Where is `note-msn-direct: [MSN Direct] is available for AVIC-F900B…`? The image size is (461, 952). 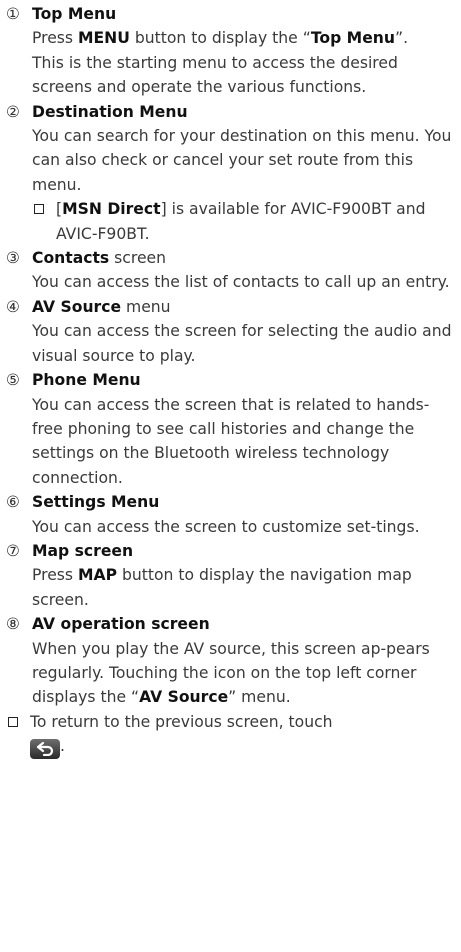
note-msn-direct: [MSN Direct] is available for AVIC-F900B… is located at coordinates (242, 221).